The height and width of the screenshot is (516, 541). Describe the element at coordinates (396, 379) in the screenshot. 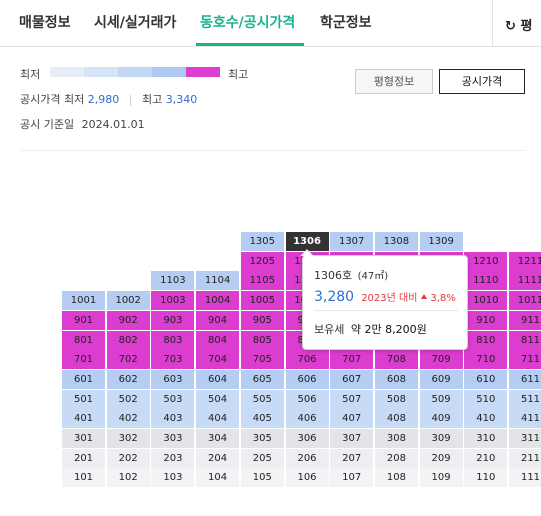

I see `unit-cell-608: 608` at that location.